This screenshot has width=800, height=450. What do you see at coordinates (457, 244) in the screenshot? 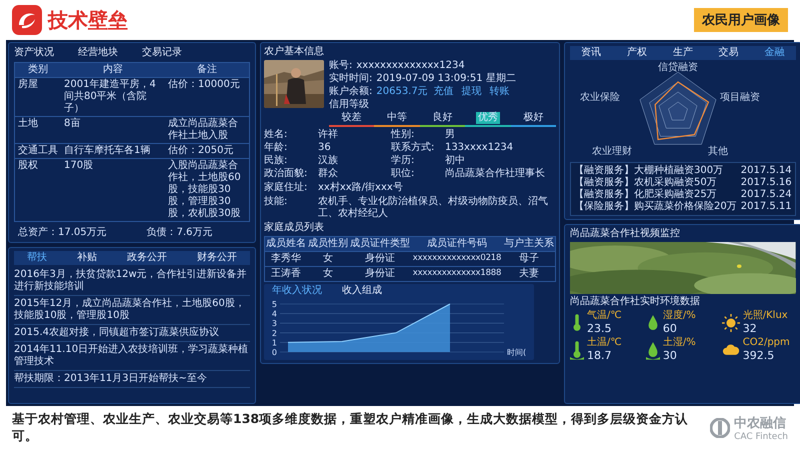
I see `column-header: 成员证件号码` at bounding box center [457, 244].